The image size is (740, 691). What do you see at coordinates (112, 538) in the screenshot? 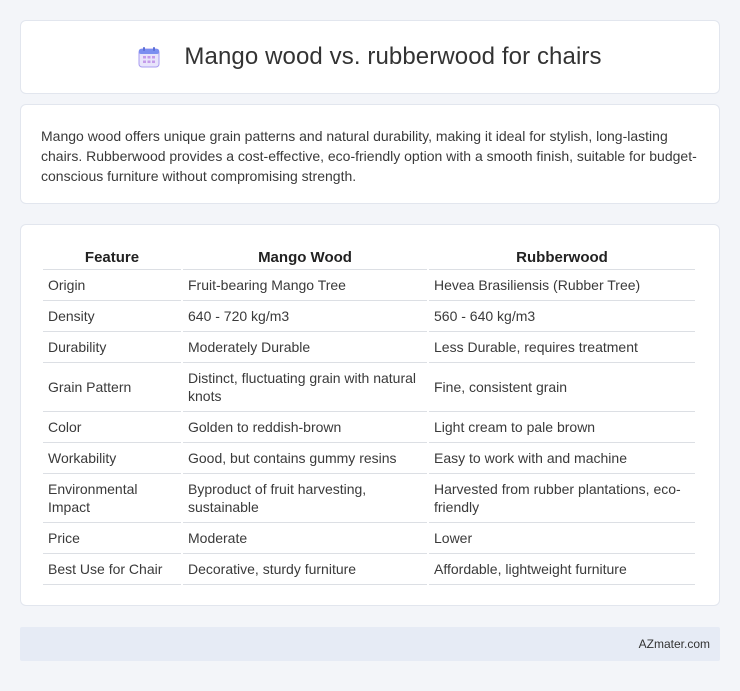
I see `feature-cell: Price` at bounding box center [112, 538].